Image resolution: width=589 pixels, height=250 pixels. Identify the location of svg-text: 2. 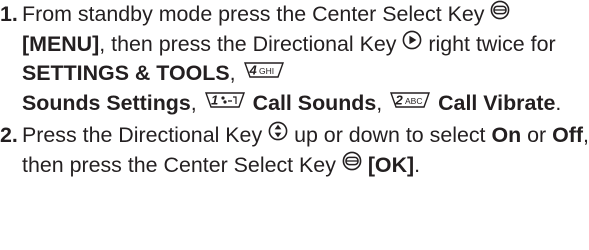
(399, 99).